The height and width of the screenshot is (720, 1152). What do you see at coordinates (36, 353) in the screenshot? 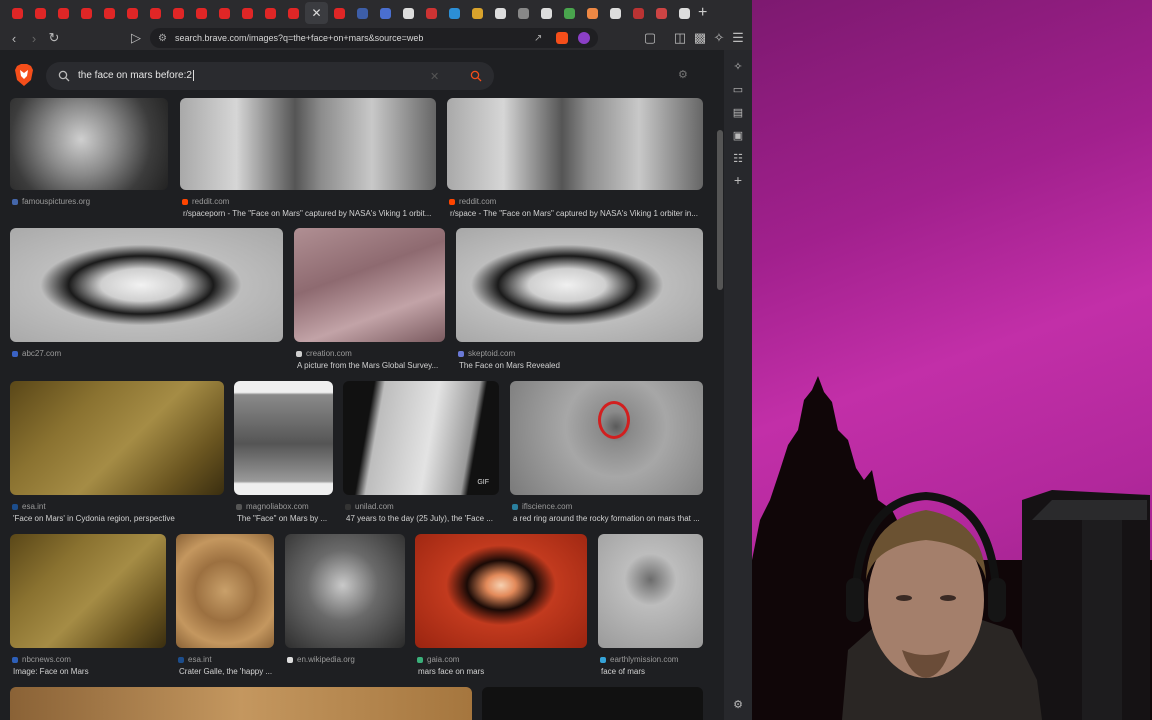
I see `result-source: abc27.com` at bounding box center [36, 353].